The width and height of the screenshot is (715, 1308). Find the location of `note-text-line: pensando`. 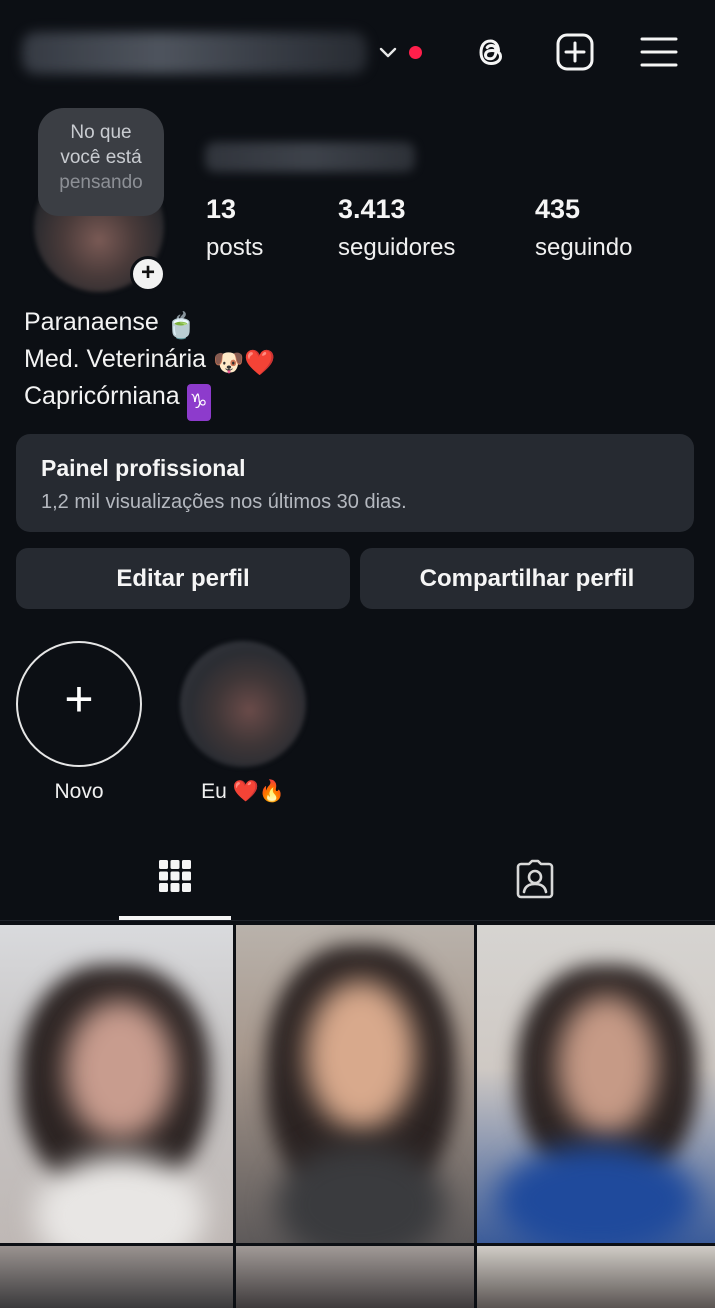

note-text-line: pensando is located at coordinates (101, 182).